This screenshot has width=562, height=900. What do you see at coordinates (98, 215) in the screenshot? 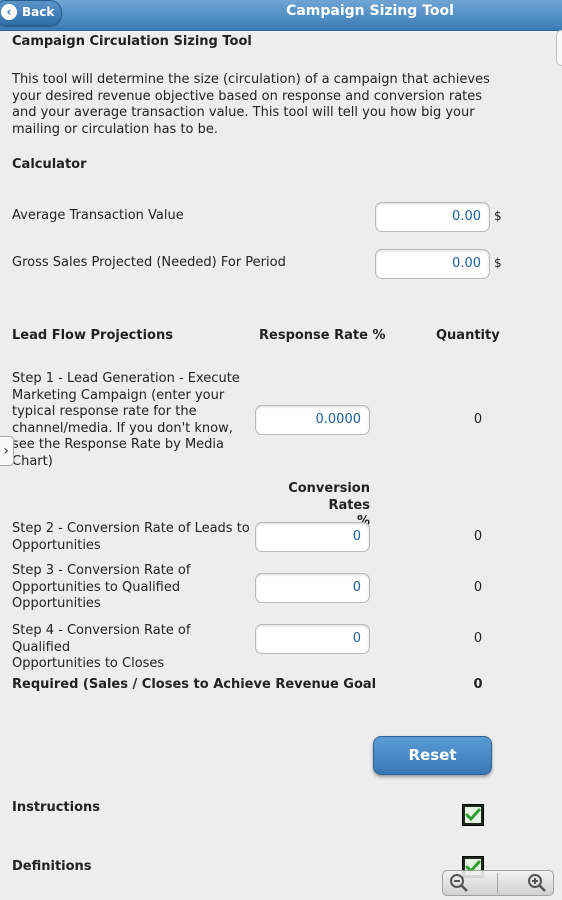
I see `avg-transaction-label: Average Transaction Value` at bounding box center [98, 215].